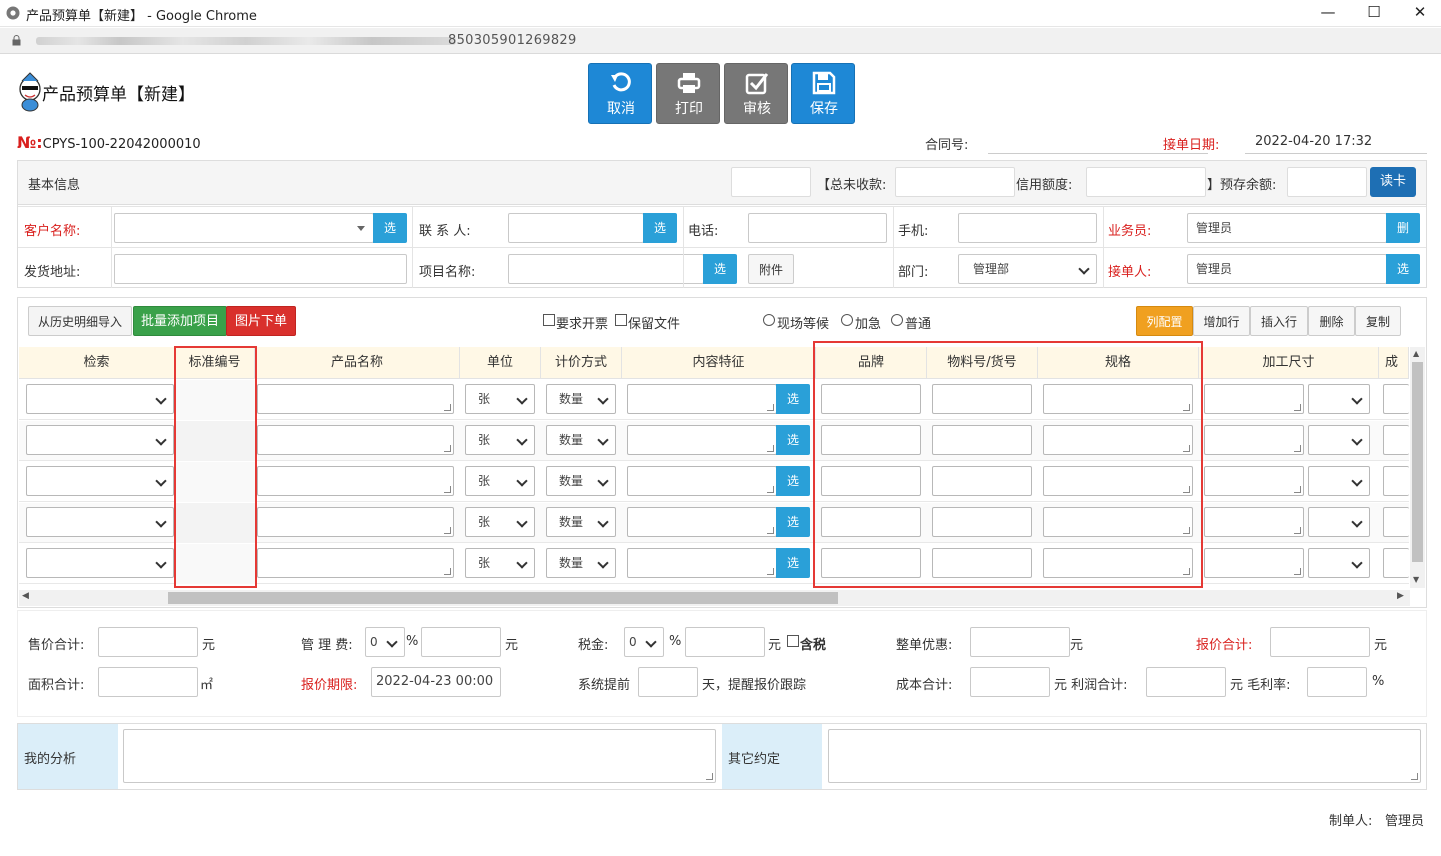 The image size is (1441, 856). Describe the element at coordinates (688, 93) in the screenshot. I see `print-button: 打印` at that location.